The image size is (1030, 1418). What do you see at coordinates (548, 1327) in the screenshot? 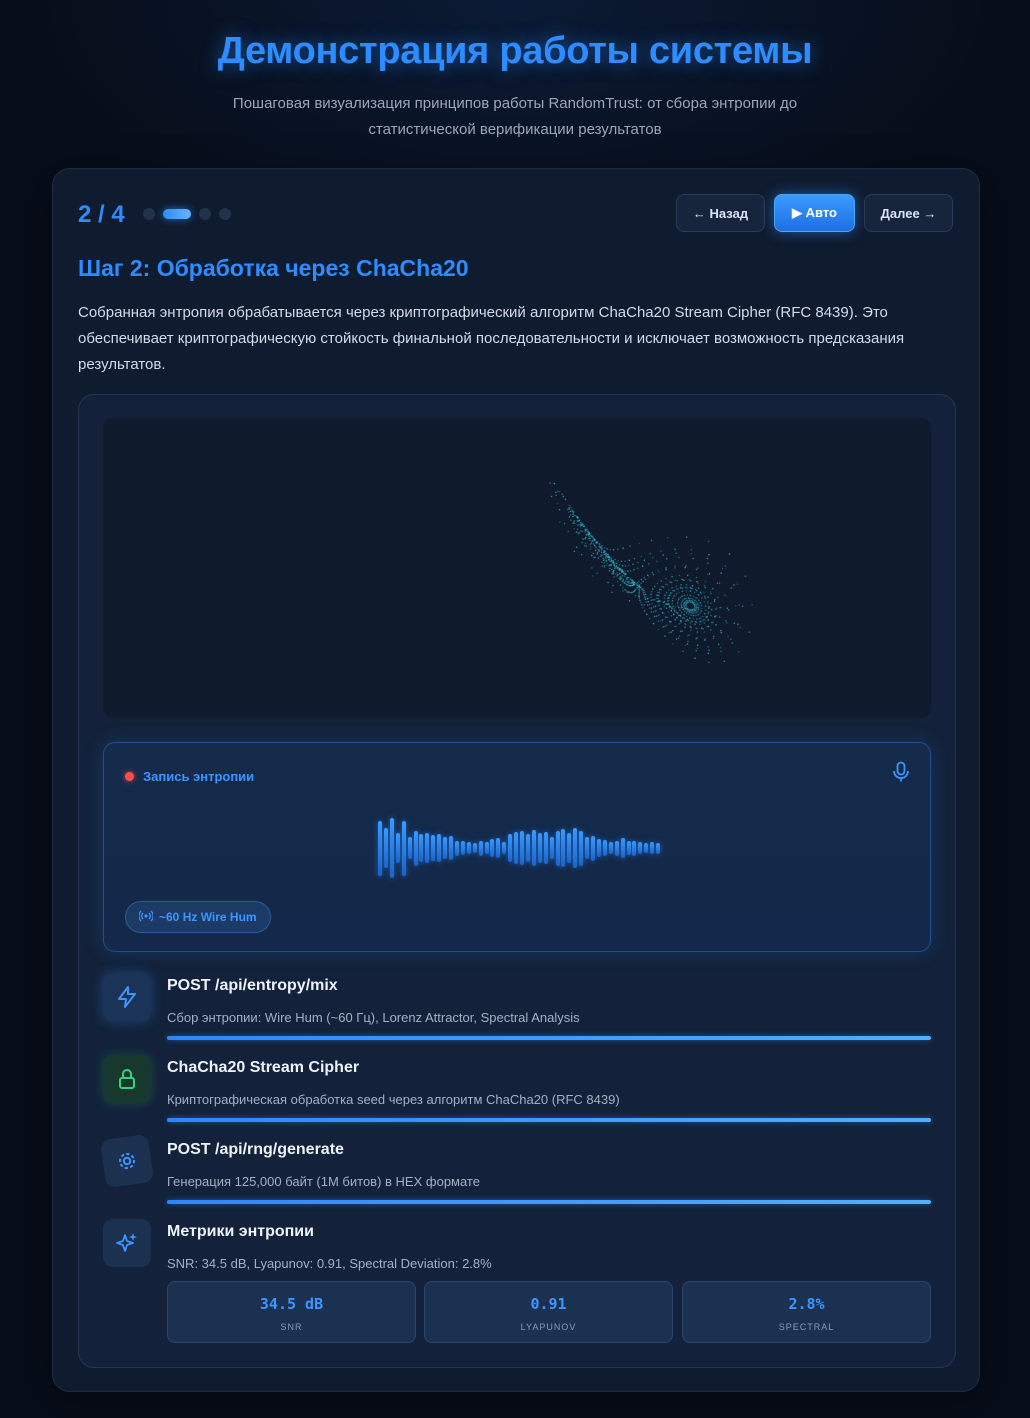
I see `metric-label: LYAPUNOV` at bounding box center [548, 1327].